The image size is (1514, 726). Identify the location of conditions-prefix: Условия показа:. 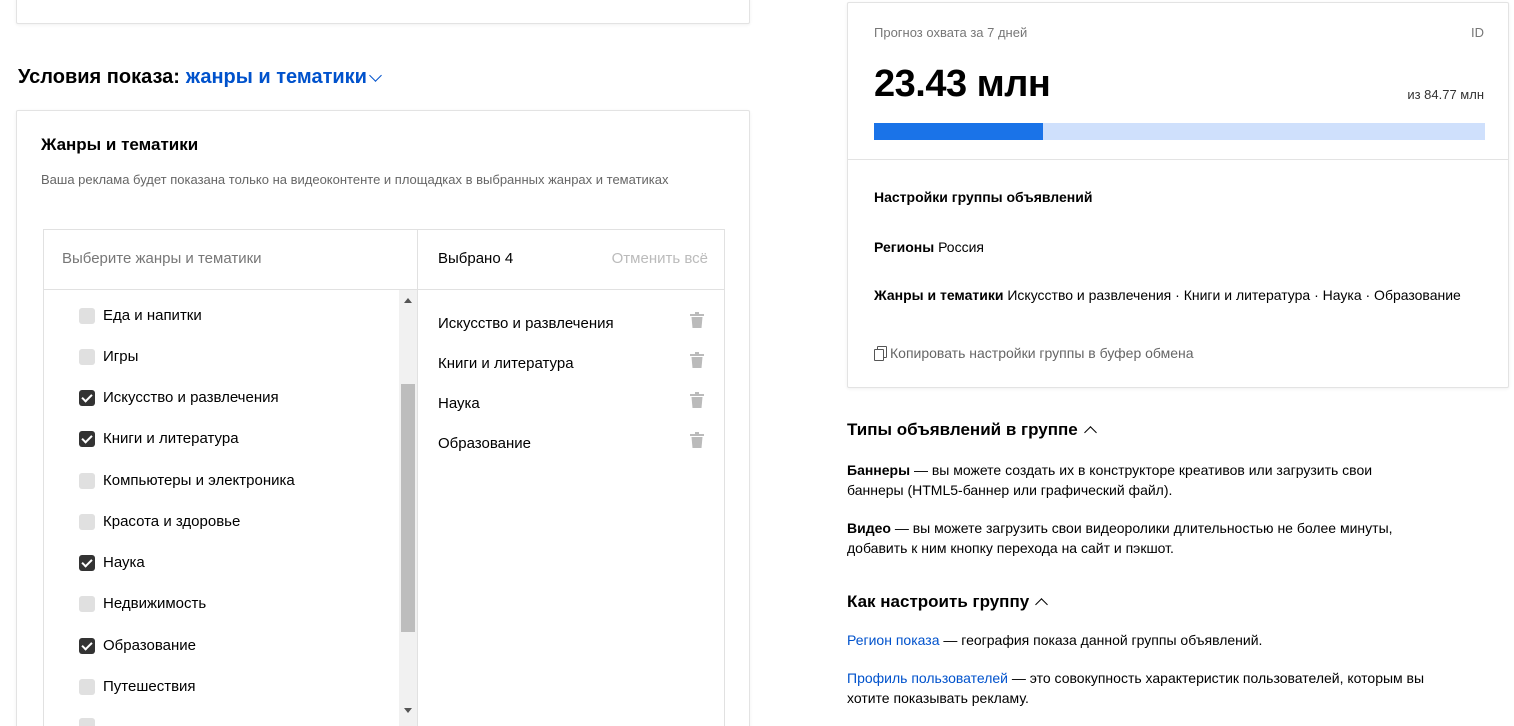
(99, 77).